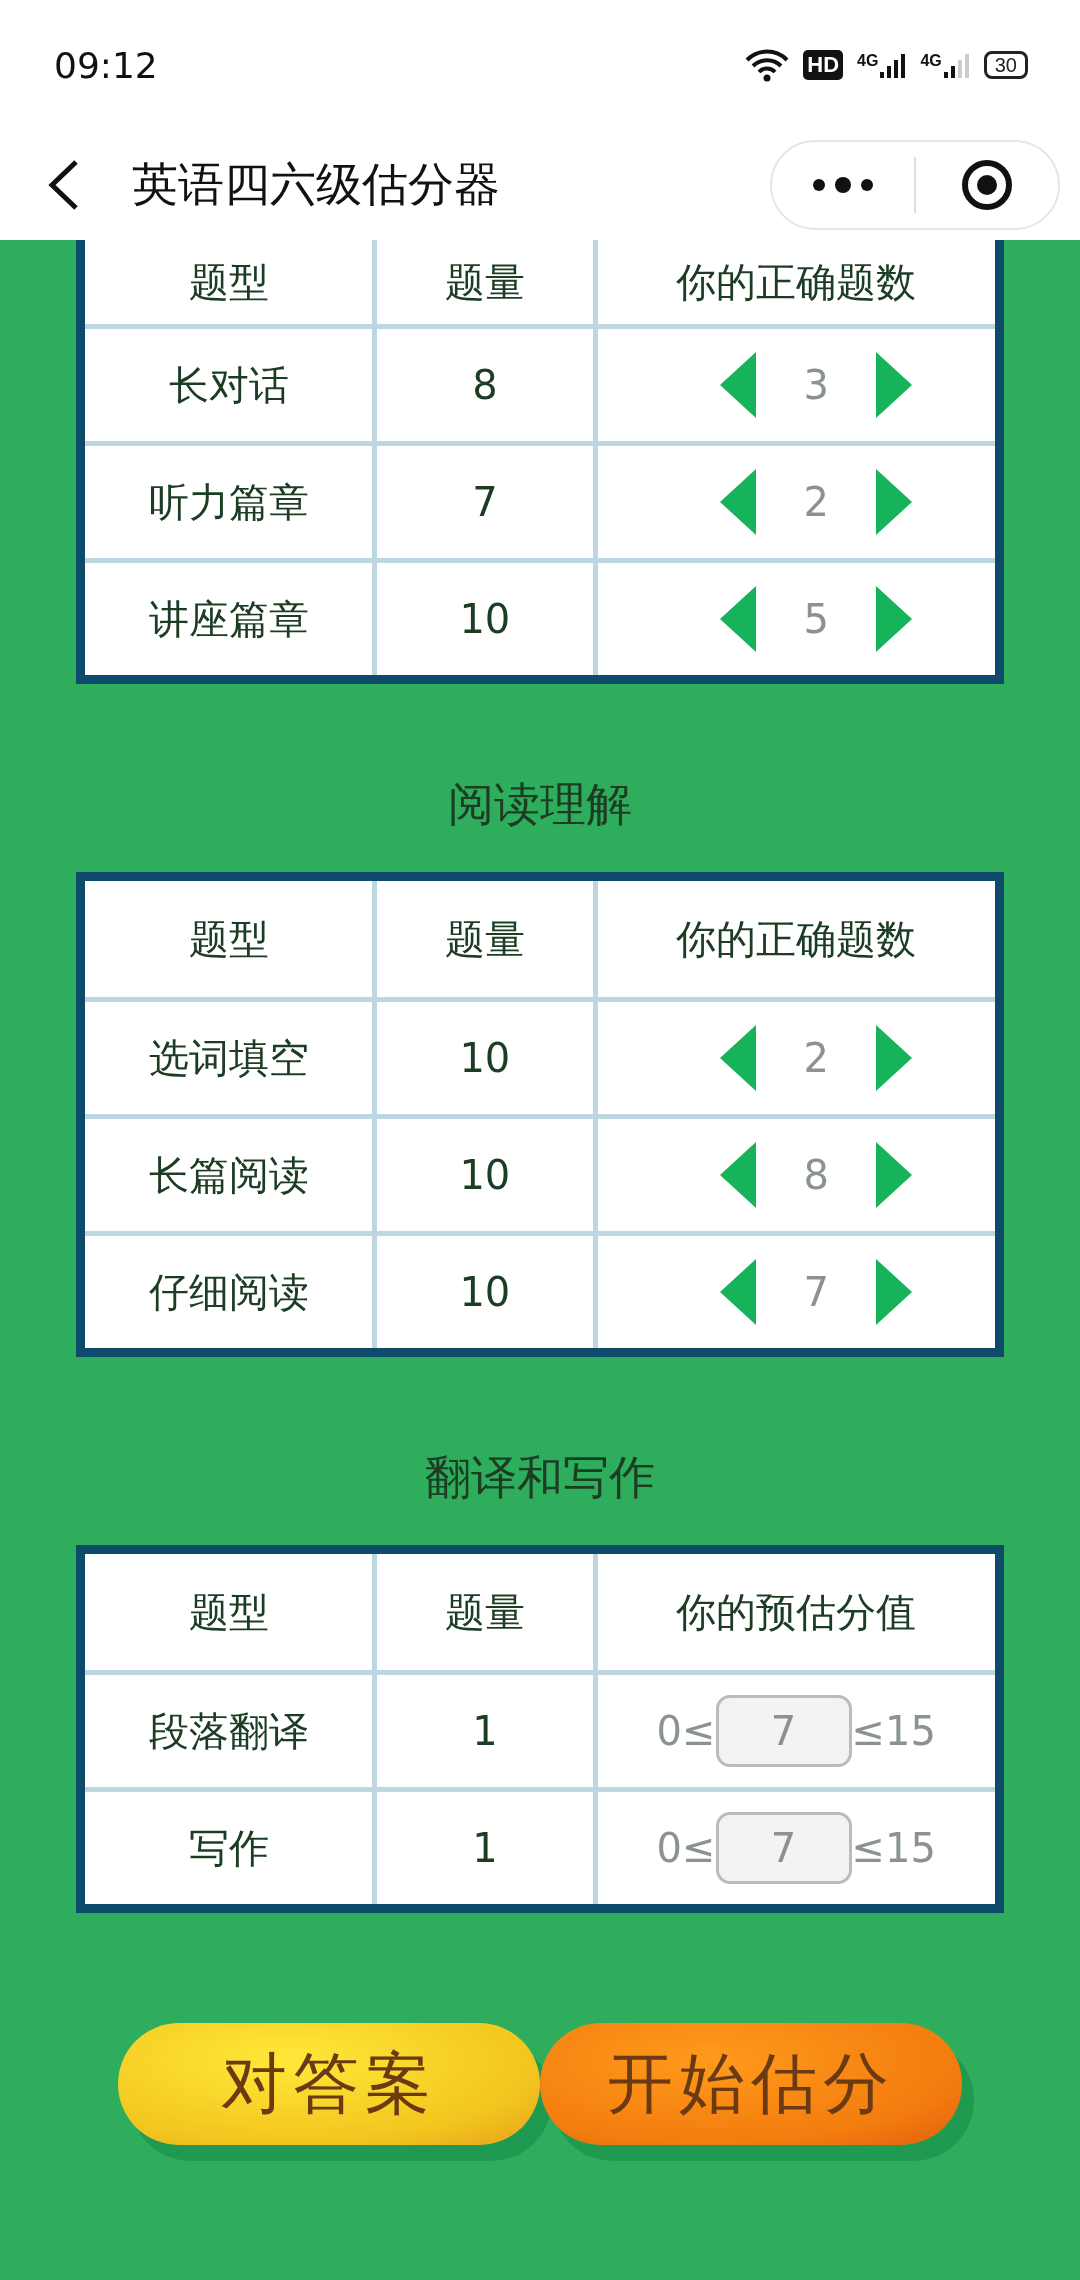 This screenshot has width=1080, height=2280. I want to click on hd-badge: HD, so click(823, 65).